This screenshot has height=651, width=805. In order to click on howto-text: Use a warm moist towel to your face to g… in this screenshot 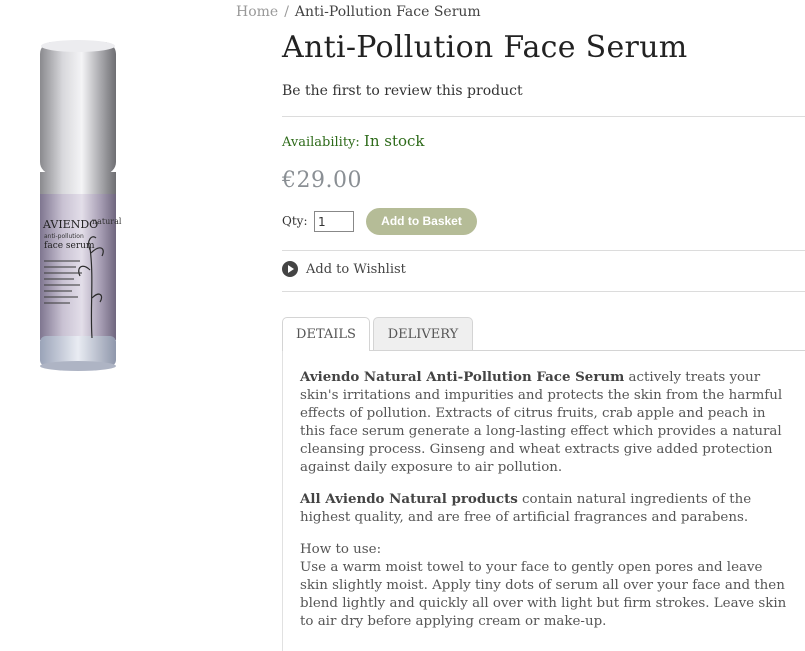, I will do `click(543, 594)`.